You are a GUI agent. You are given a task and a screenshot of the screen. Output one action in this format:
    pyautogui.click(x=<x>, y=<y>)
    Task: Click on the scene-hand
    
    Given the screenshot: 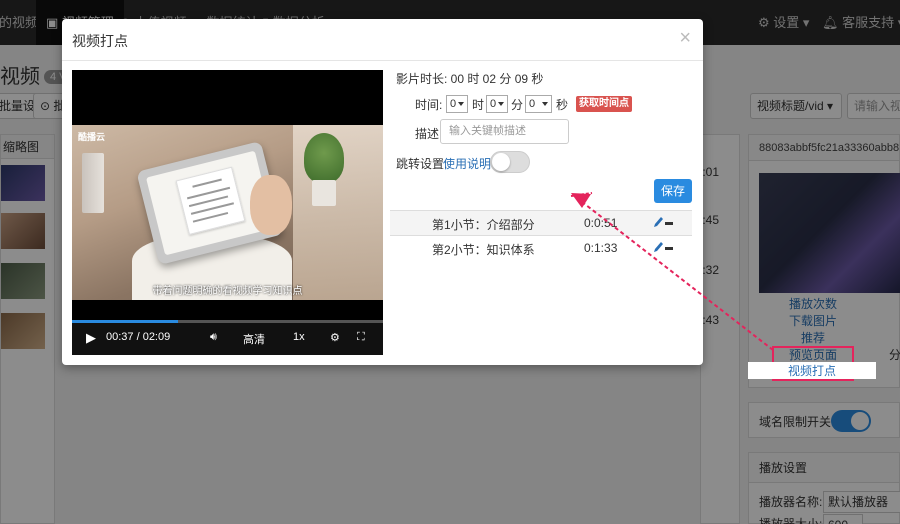 What is the action you would take?
    pyautogui.click(x=271, y=205)
    